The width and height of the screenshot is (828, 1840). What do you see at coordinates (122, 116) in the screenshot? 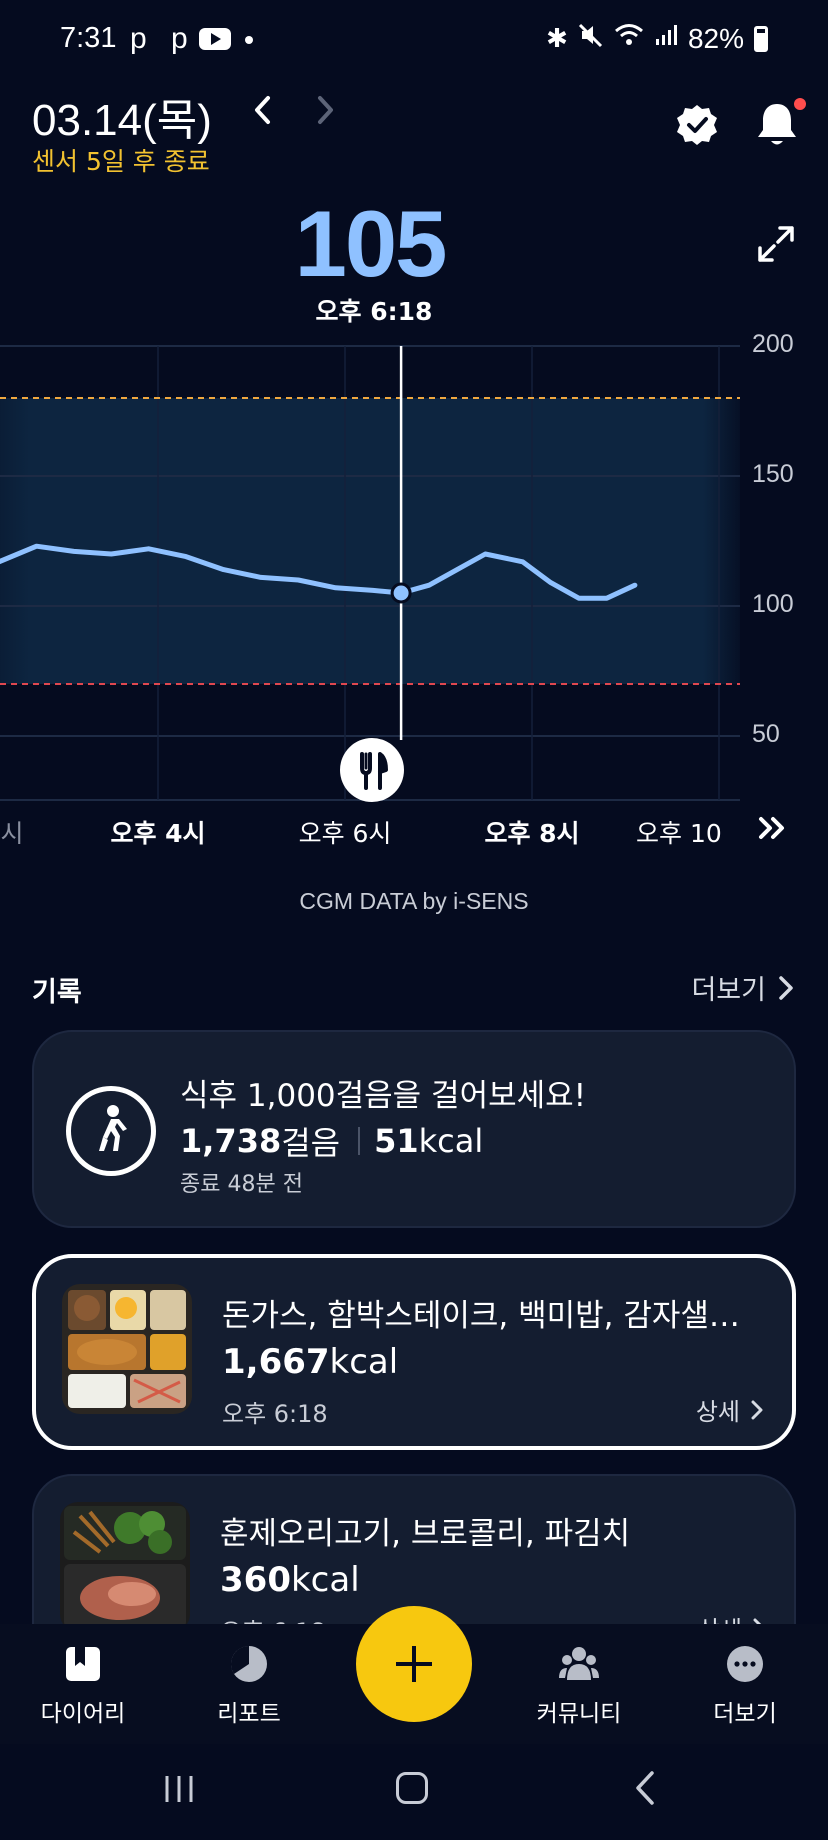
I see `date-title: 03.14(목)` at bounding box center [122, 116].